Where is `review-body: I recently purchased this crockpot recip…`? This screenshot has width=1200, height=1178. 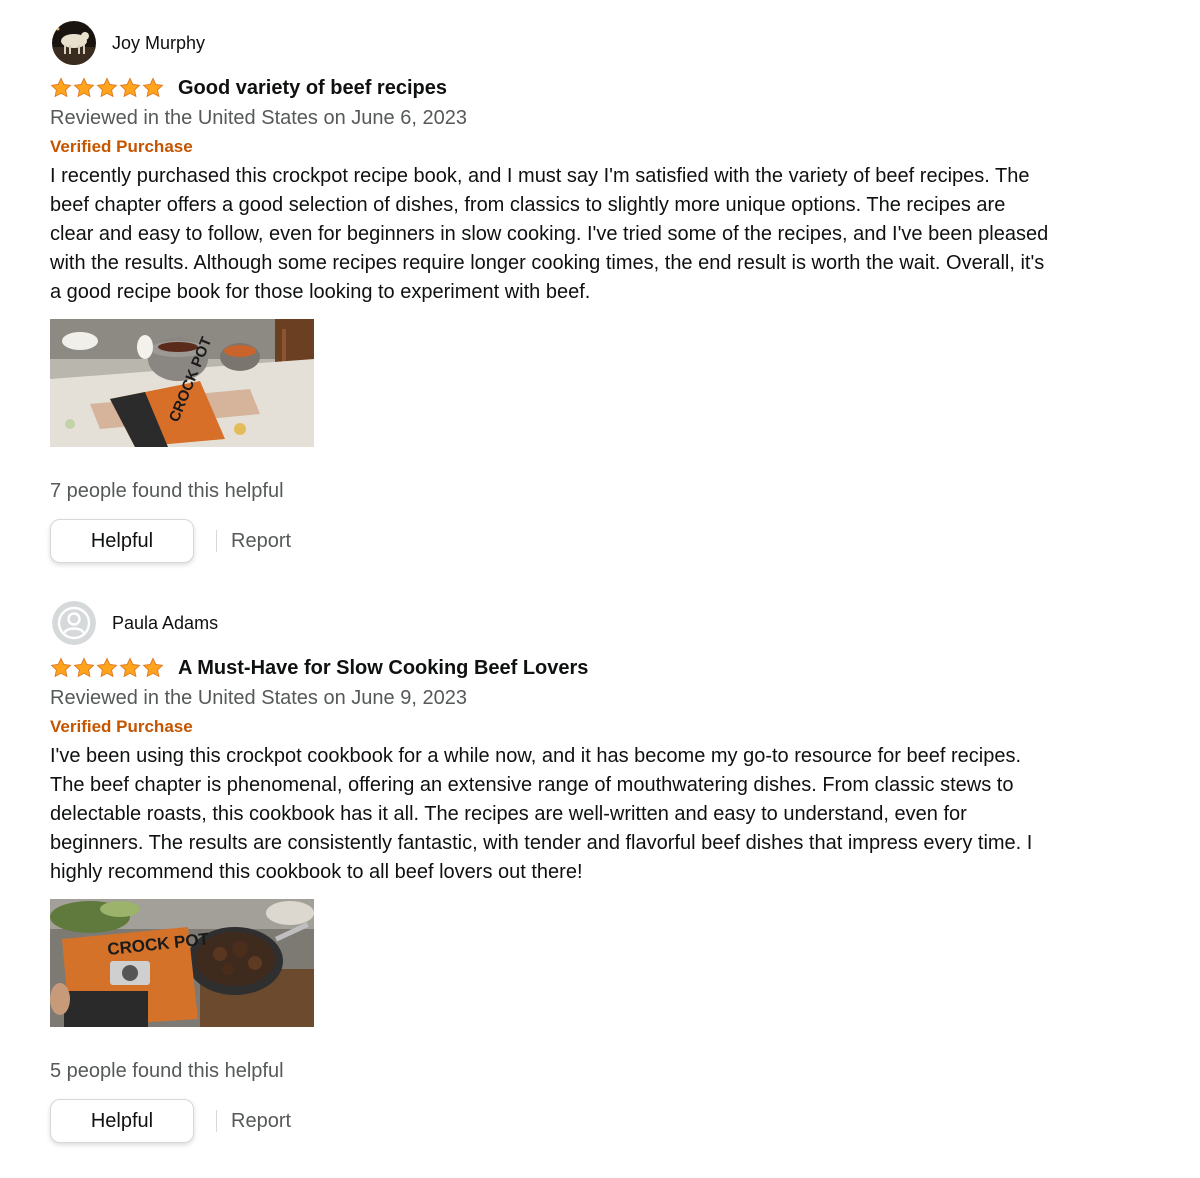 review-body: I recently purchased this crockpot recip… is located at coordinates (549, 234).